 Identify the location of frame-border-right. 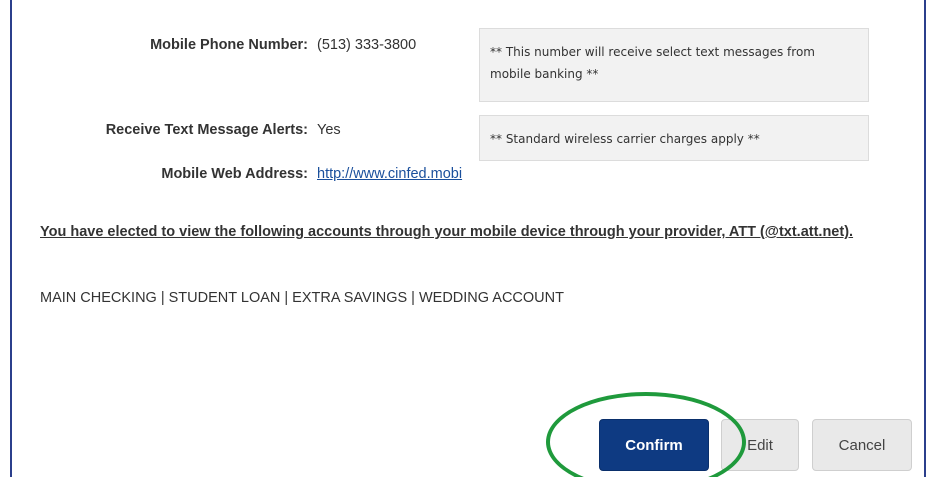
(925, 238).